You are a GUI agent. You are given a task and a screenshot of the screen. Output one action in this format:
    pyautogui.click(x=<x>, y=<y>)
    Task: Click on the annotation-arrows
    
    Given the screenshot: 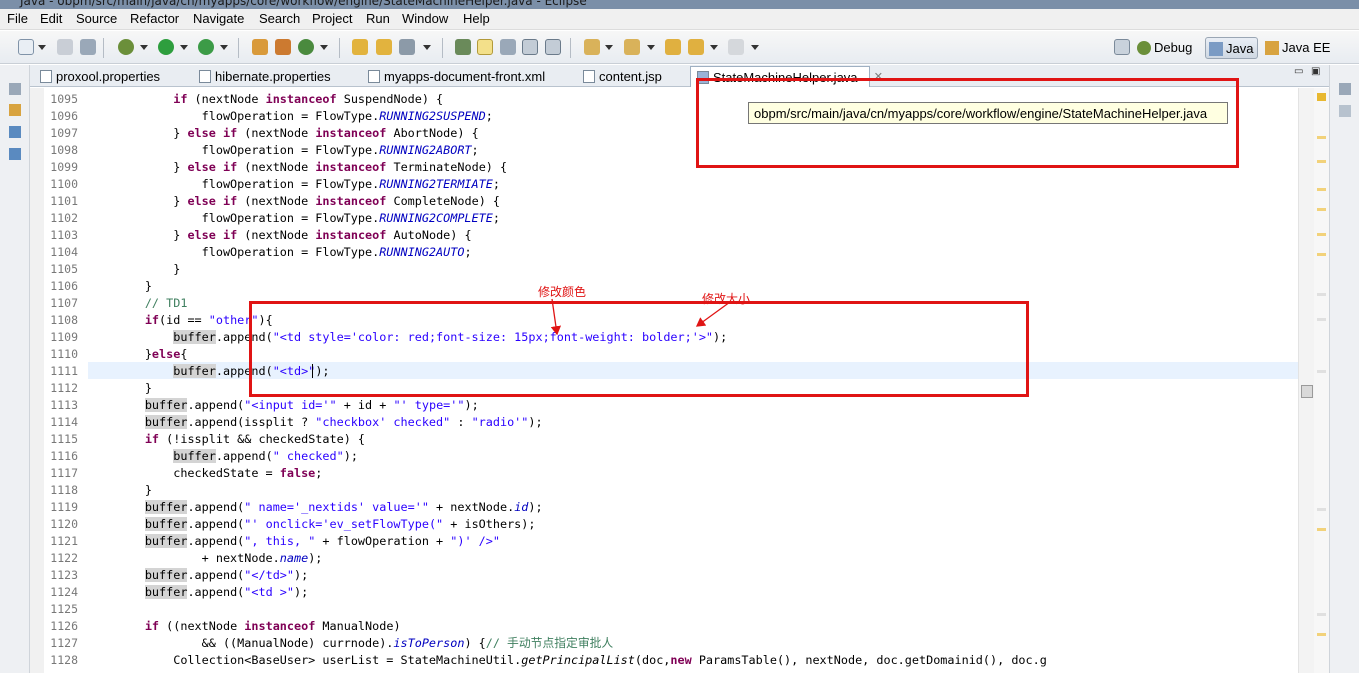 What is the action you would take?
    pyautogui.click(x=640, y=317)
    